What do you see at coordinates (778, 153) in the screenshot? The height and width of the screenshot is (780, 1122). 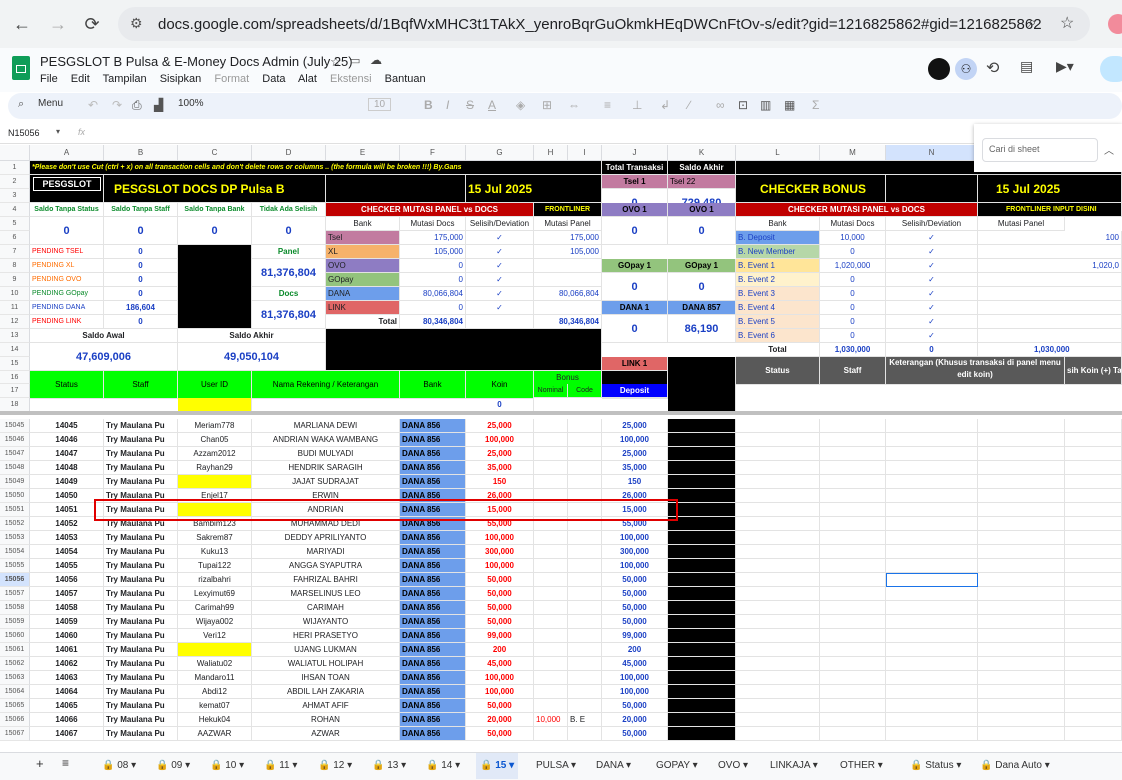 I see `column-header-l: L` at bounding box center [778, 153].